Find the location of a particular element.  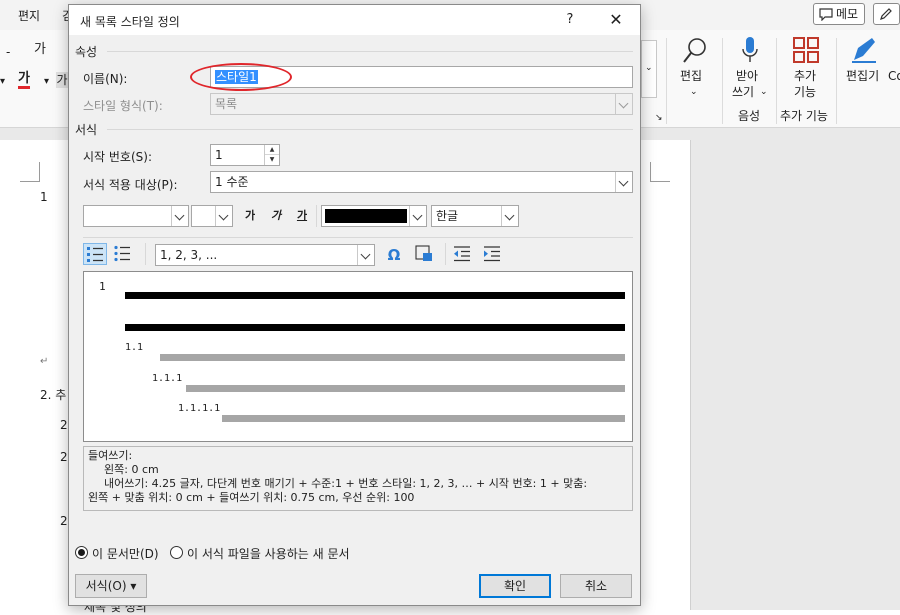

start-at-value: 1 is located at coordinates (219, 155).